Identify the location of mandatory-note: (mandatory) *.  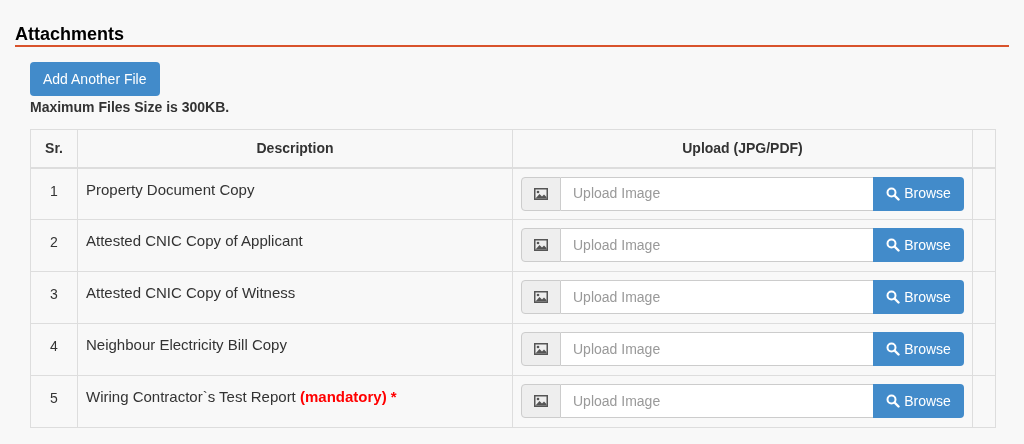
(348, 396).